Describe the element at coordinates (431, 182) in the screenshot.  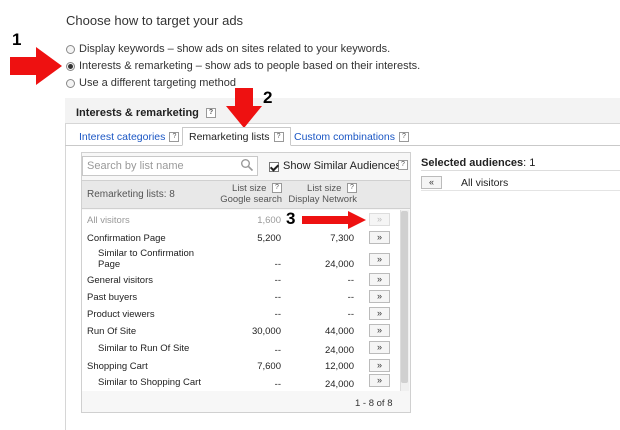
I see `remove-button: «` at that location.